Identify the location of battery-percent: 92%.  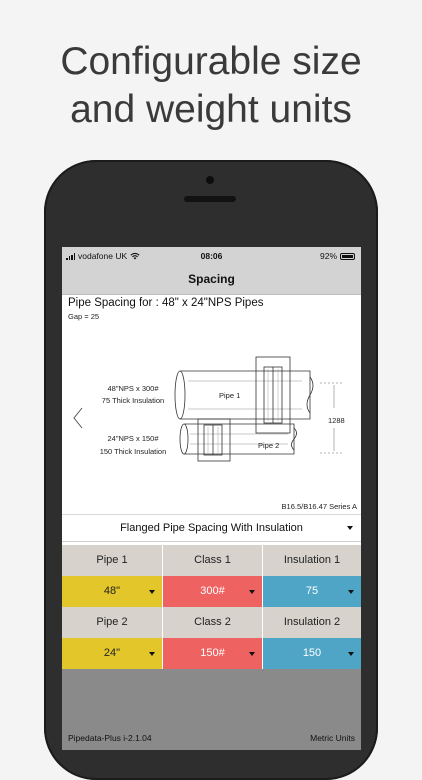
(328, 256).